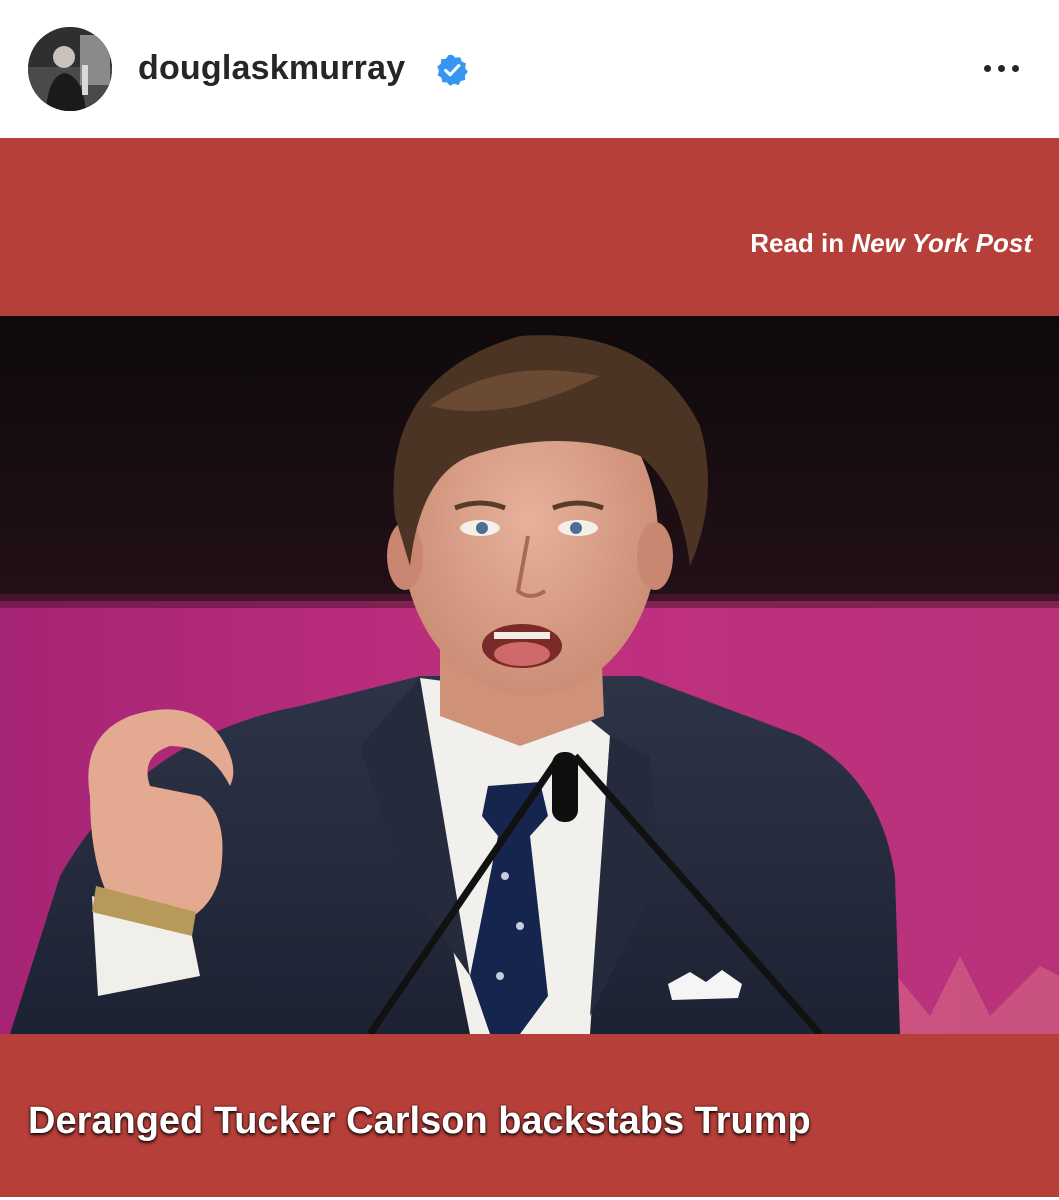 The height and width of the screenshot is (1200, 1059). I want to click on read-in-source-link: Read in New York Post, so click(891, 243).